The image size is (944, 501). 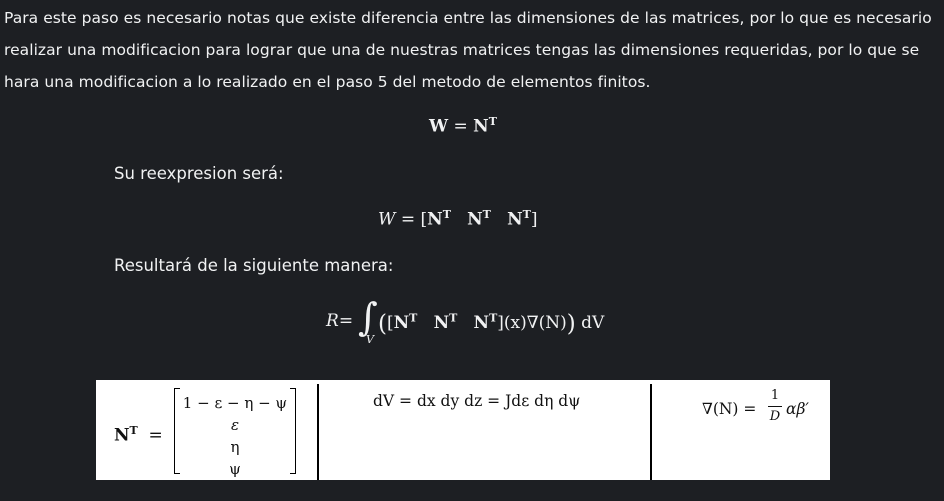 I want to click on shape-function-matrix: 1 − ε − η − ψ ε η ψ, so click(x=235, y=433).